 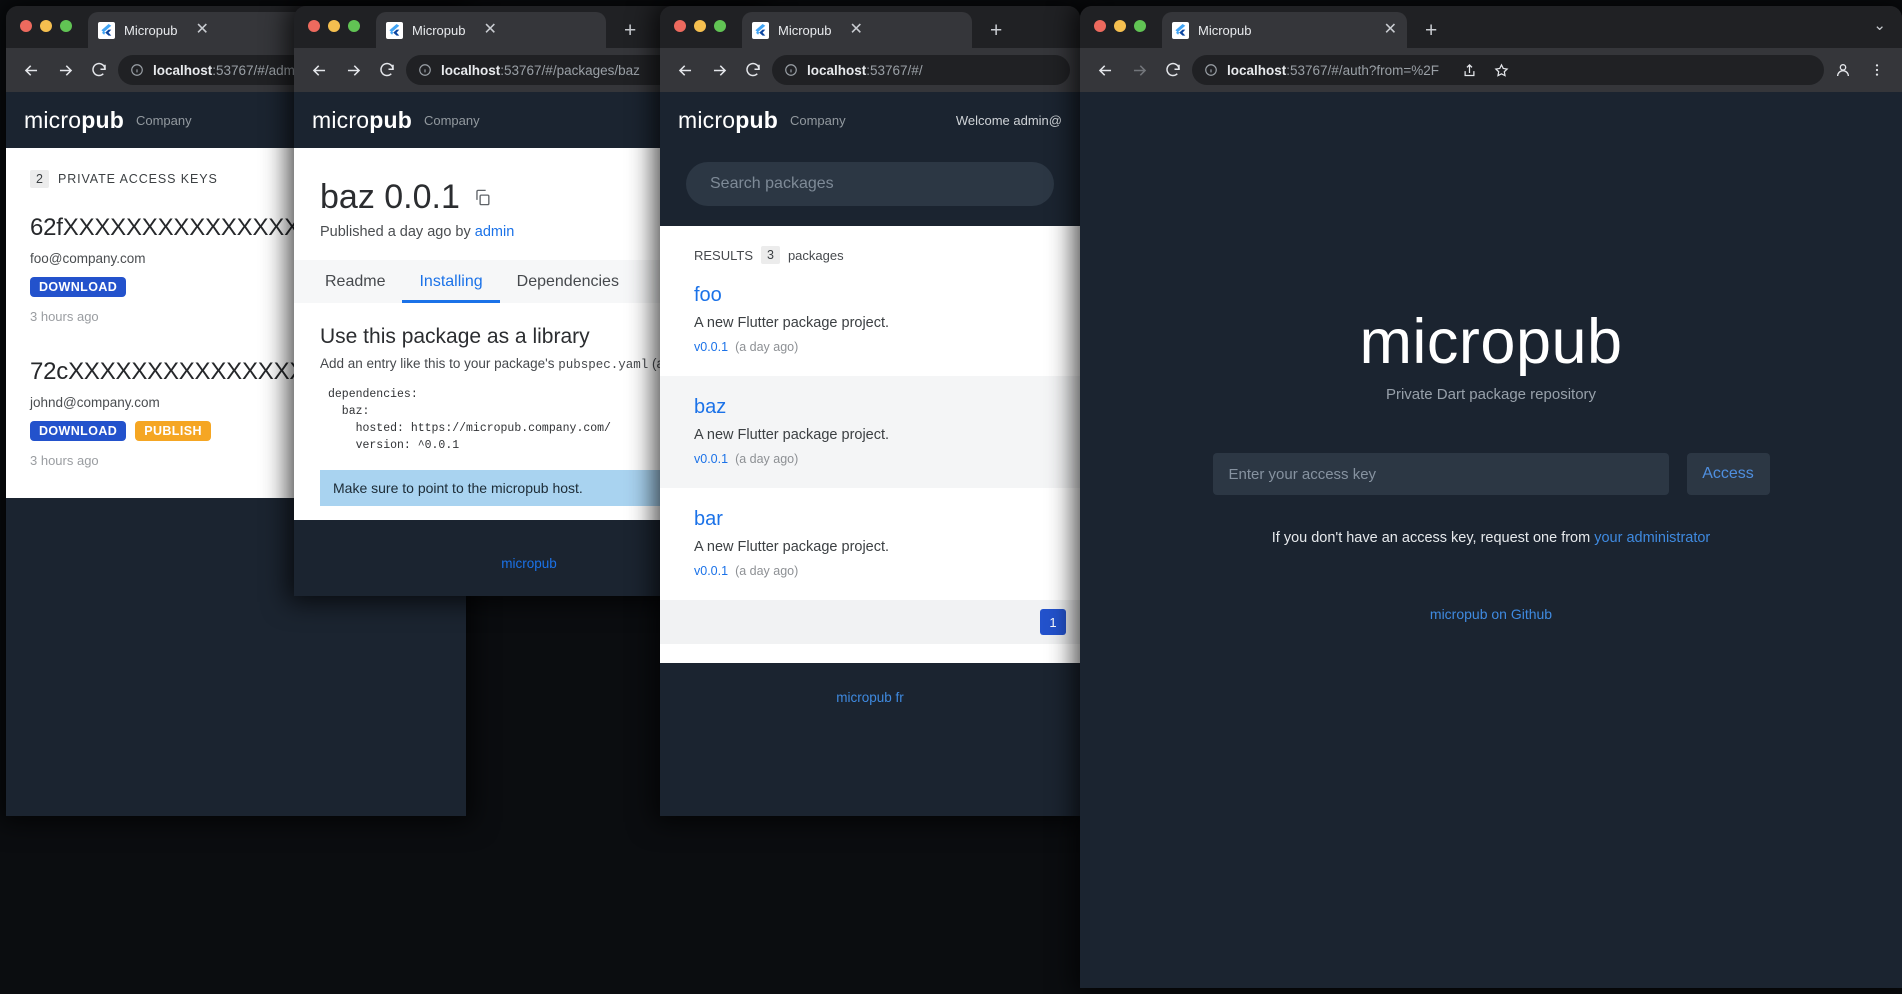 I want to click on search-placeholder: Search packages, so click(x=772, y=183).